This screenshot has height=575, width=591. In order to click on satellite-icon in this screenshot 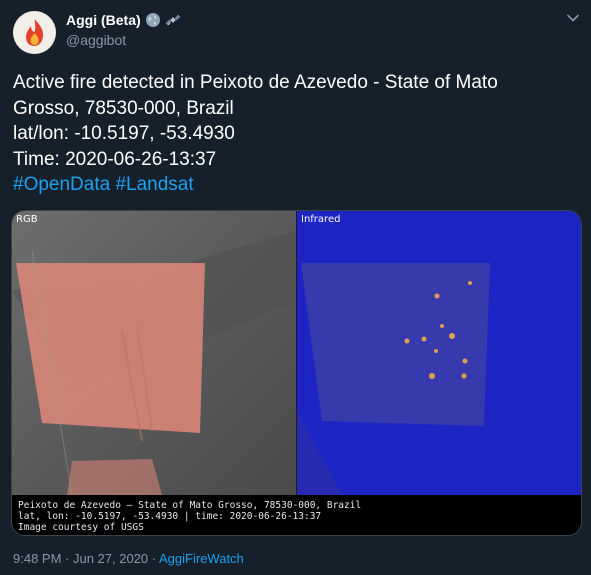, I will do `click(173, 20)`.